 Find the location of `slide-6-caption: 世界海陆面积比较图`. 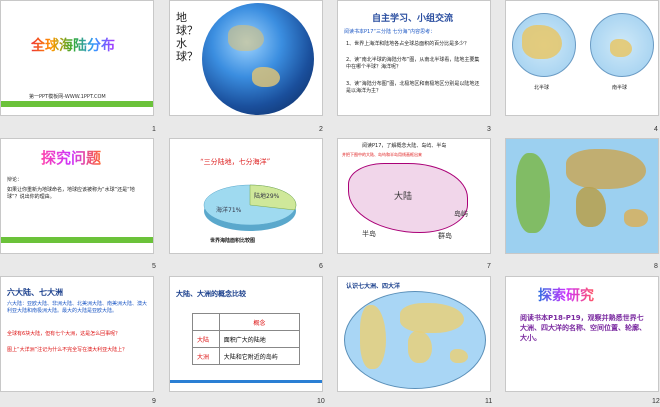

slide-6-caption: 世界海陆面积比较图 is located at coordinates (233, 241).